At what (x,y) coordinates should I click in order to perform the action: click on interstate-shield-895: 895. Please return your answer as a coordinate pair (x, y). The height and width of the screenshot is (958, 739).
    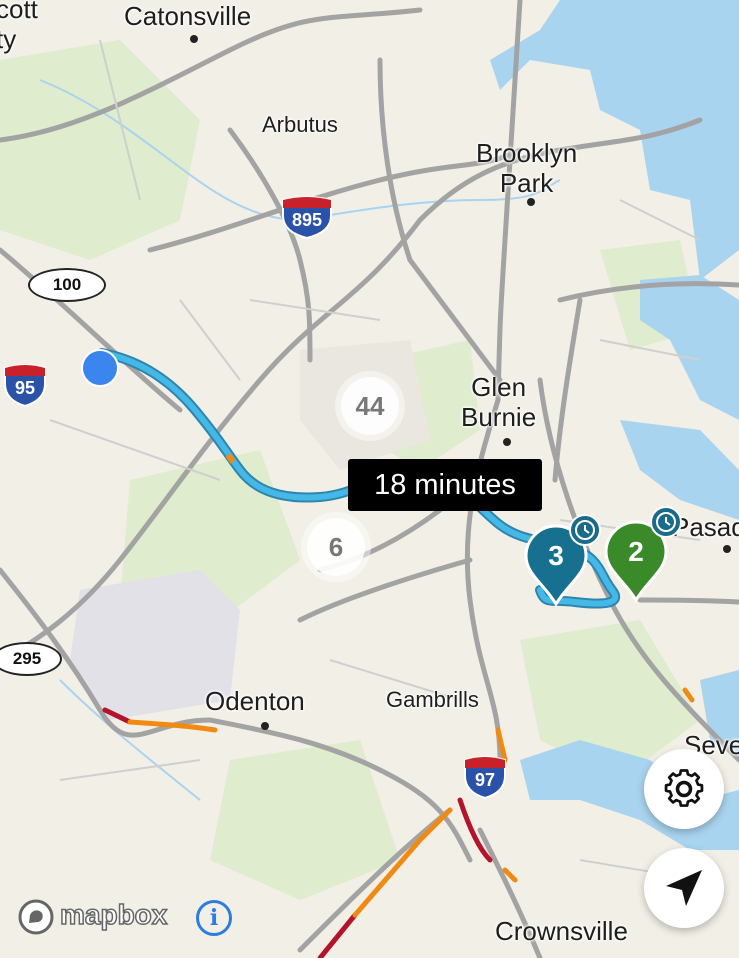
    Looking at the image, I should click on (307, 218).